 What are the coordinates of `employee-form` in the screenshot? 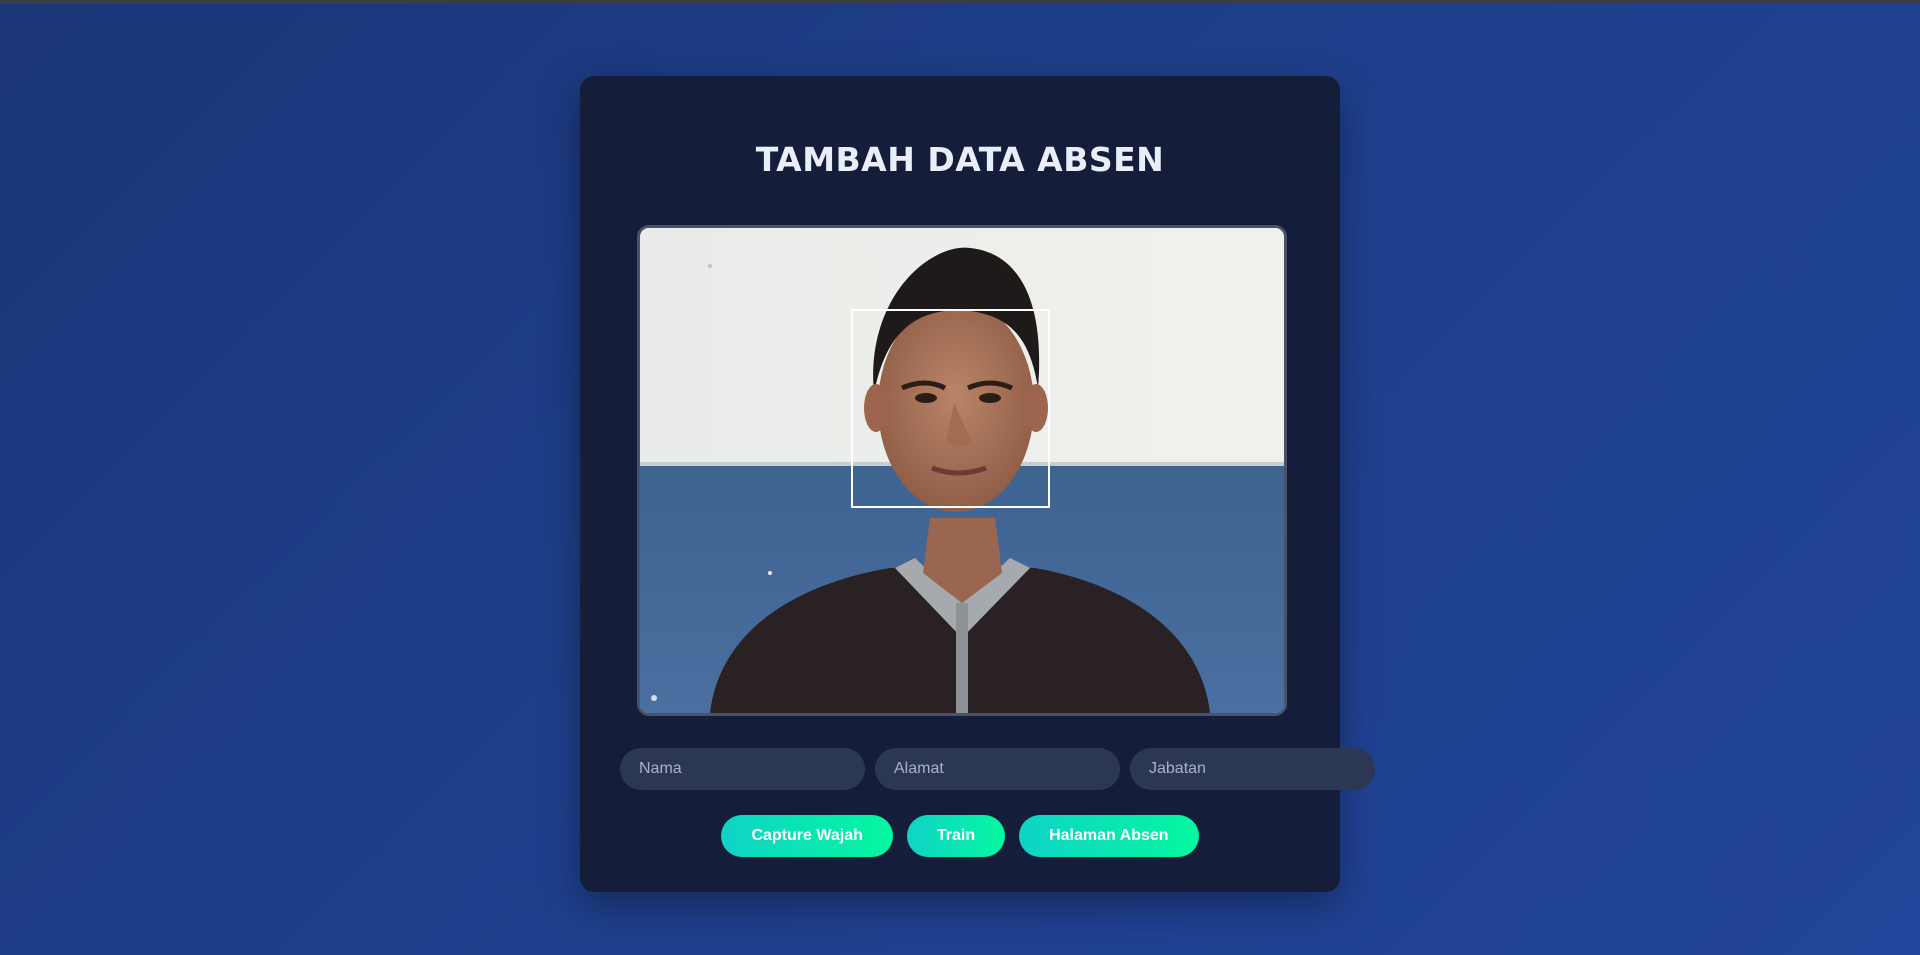 It's located at (997, 769).